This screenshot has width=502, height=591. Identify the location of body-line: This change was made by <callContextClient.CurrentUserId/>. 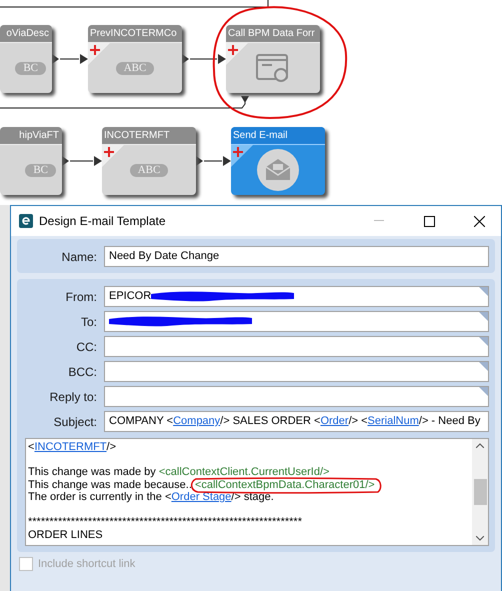
(179, 472).